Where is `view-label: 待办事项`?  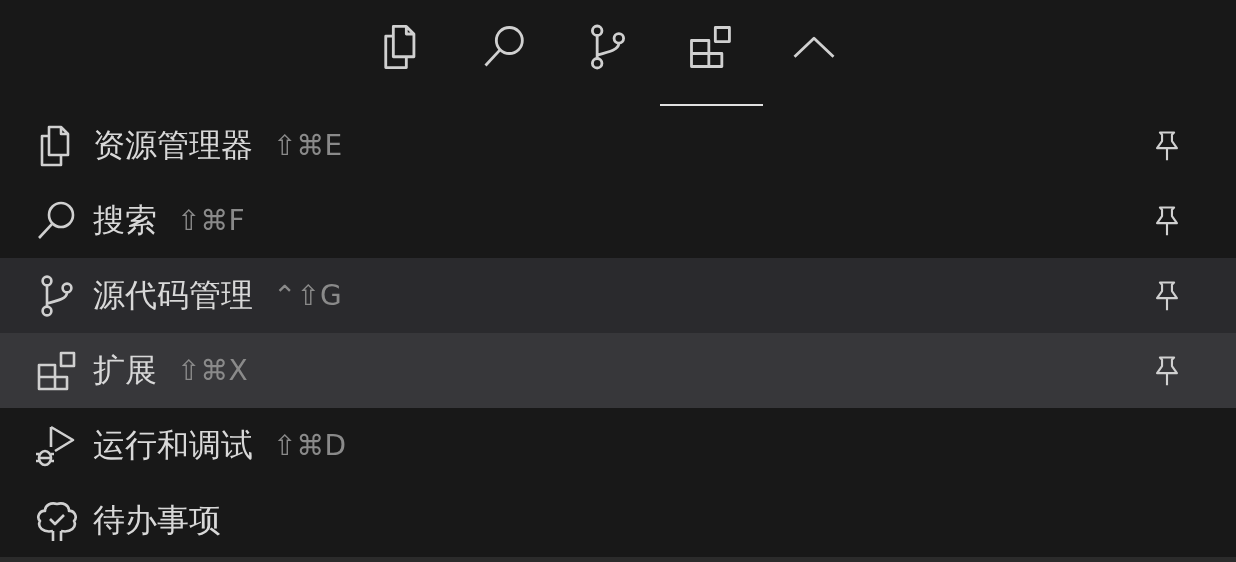 view-label: 待办事项 is located at coordinates (157, 520).